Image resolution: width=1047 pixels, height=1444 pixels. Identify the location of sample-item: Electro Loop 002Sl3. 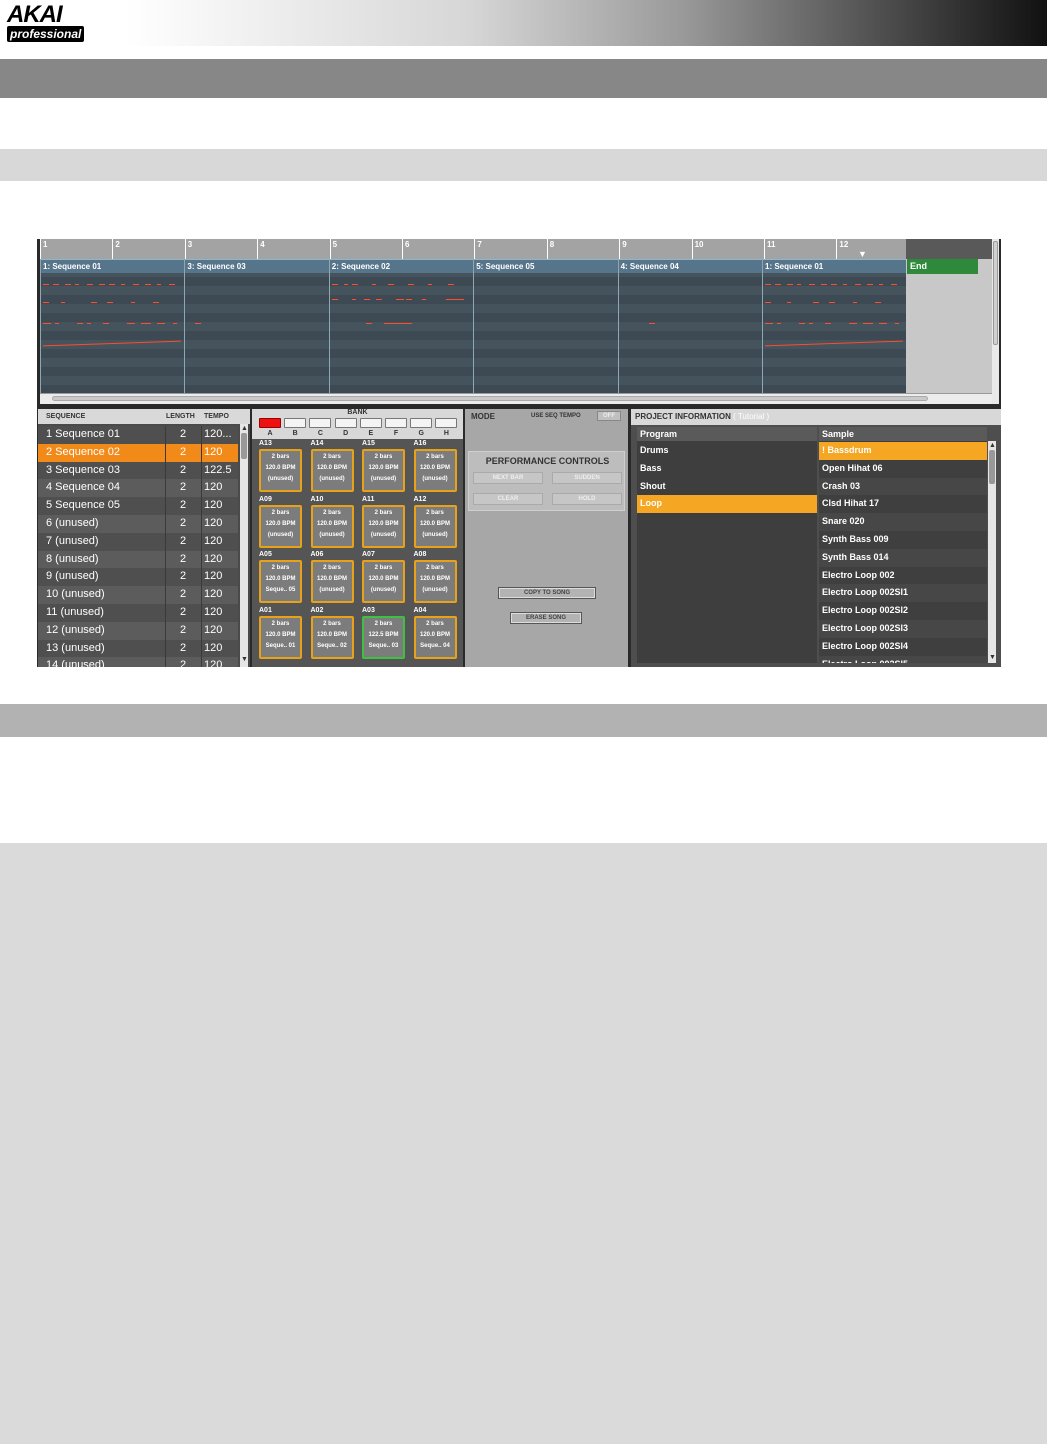
(903, 629).